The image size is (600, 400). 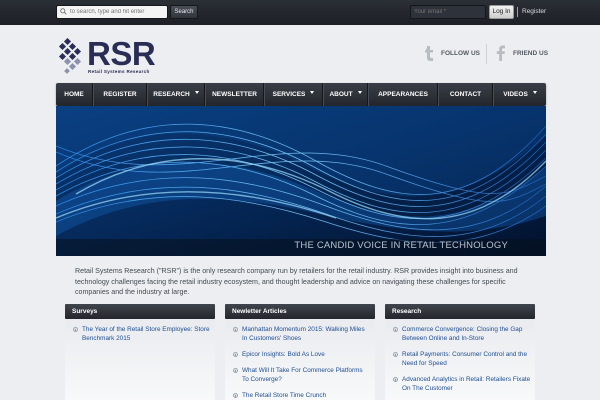 I want to click on list-item: The Retail Store Time Crunch, so click(x=300, y=395).